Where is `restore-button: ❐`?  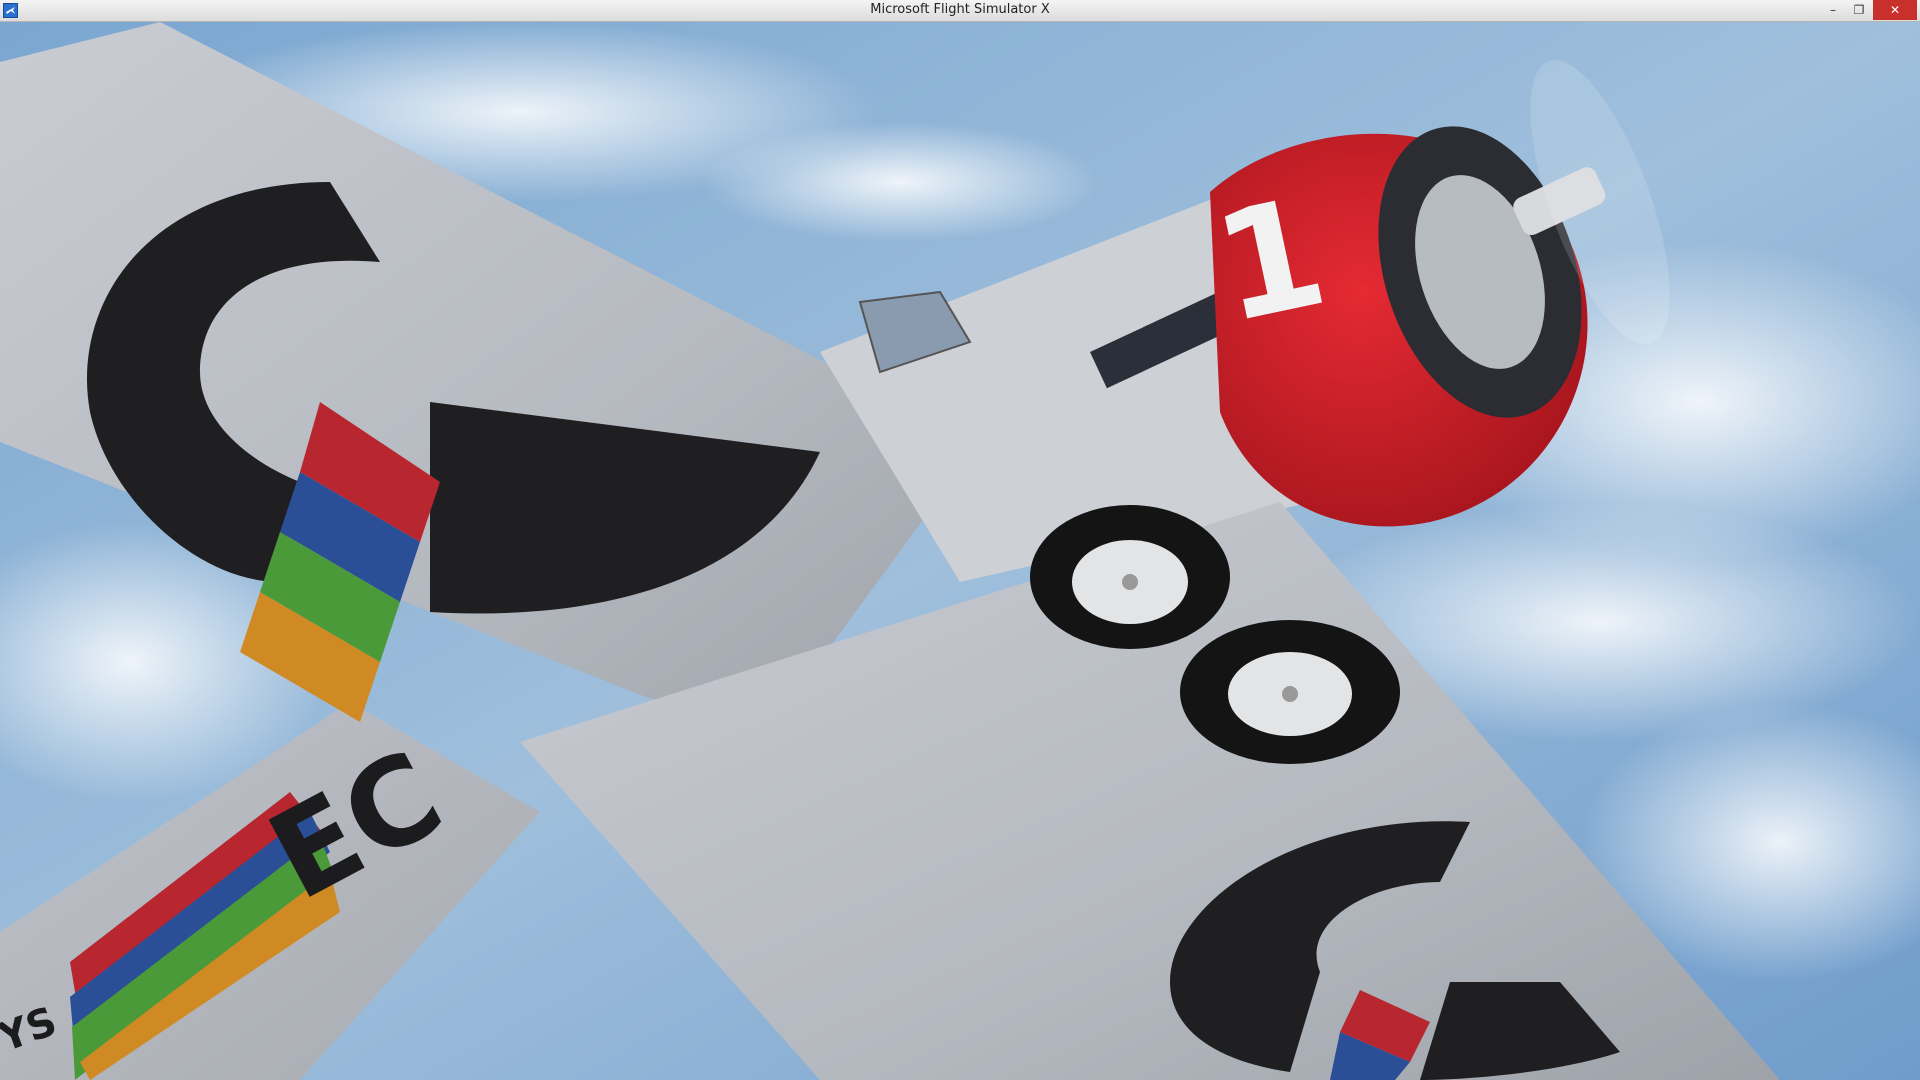 restore-button: ❐ is located at coordinates (1859, 10).